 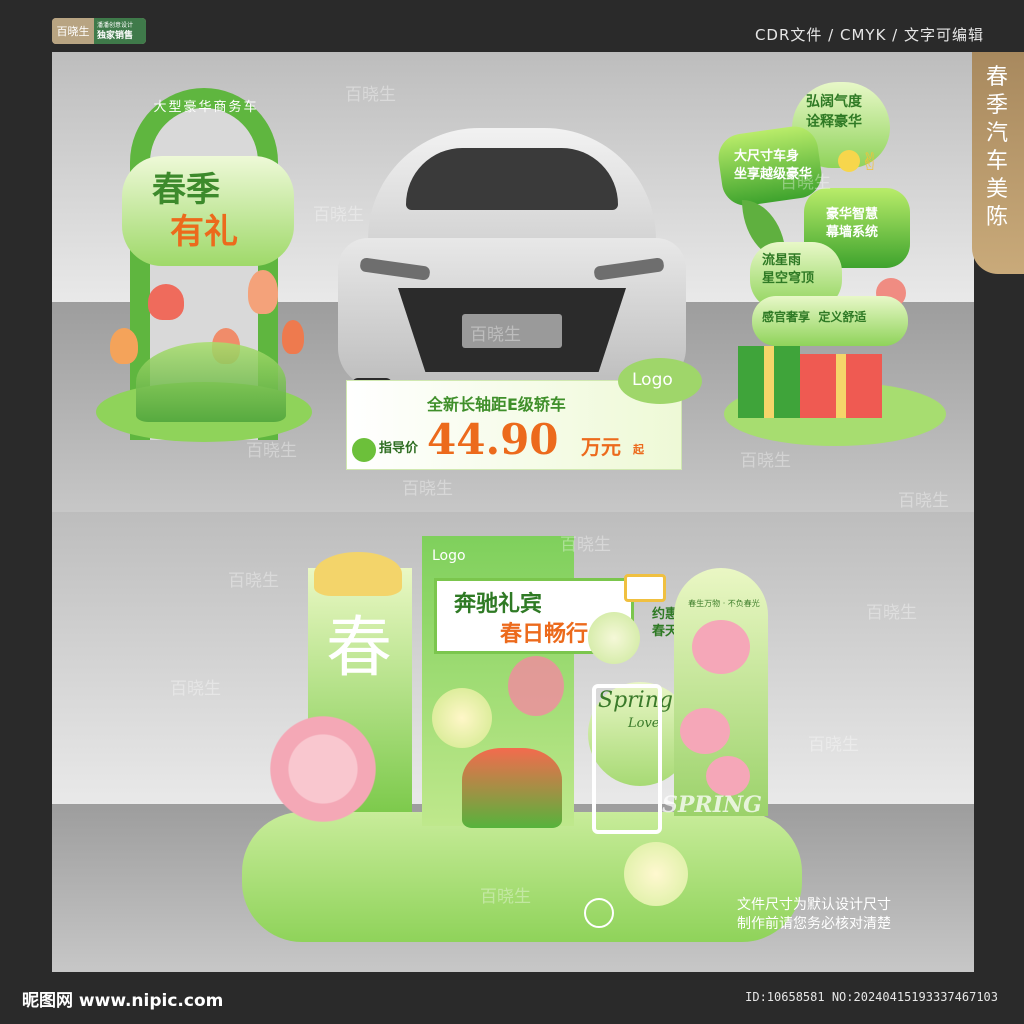 I want to click on flower-outline-icon, so click(x=599, y=913).